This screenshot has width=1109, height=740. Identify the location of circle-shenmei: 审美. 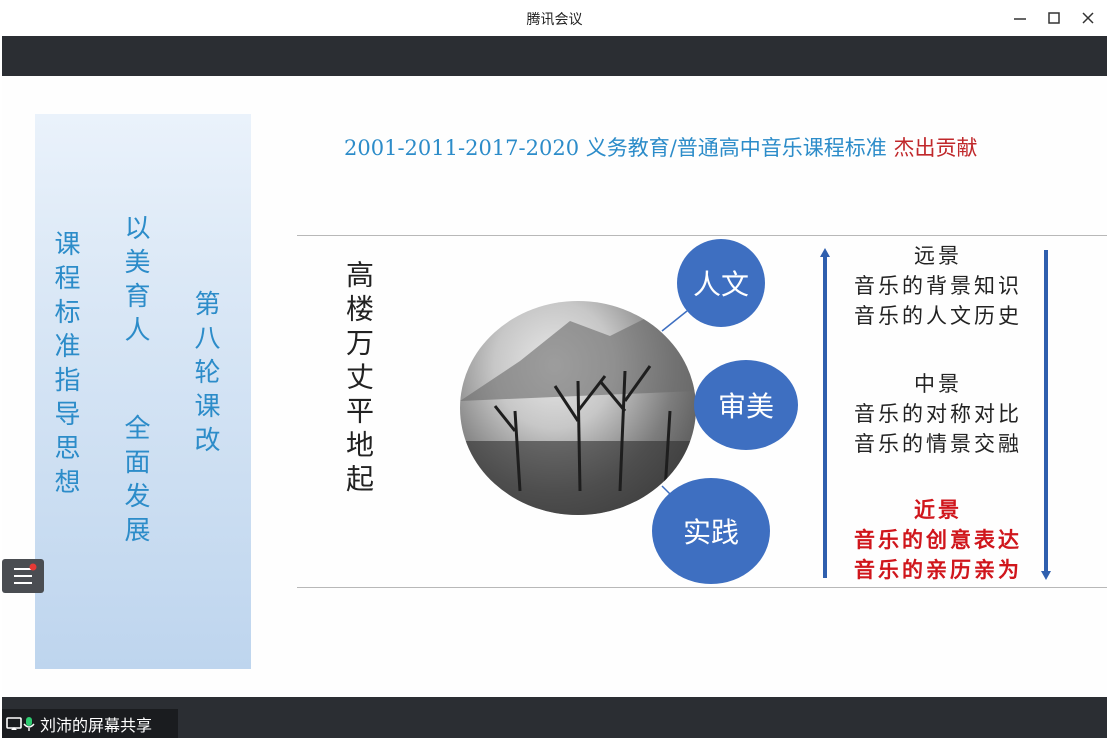
(746, 405).